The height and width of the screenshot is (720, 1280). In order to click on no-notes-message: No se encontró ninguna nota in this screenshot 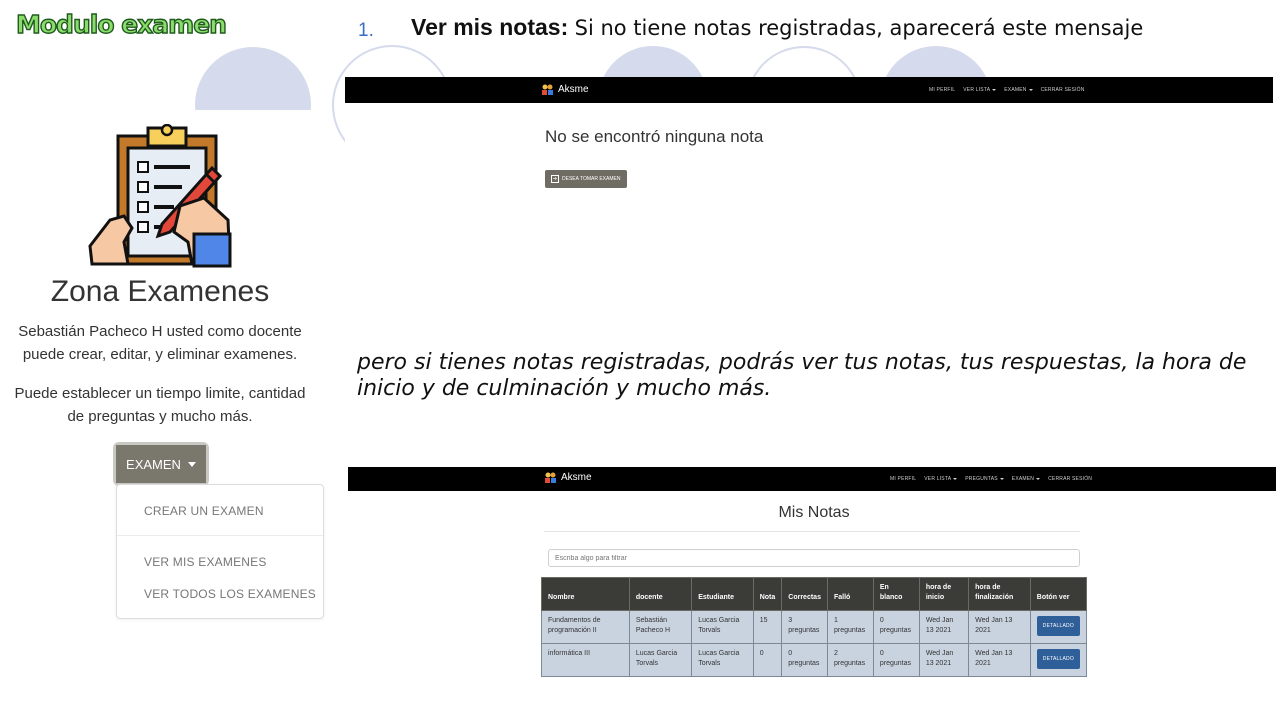, I will do `click(654, 136)`.